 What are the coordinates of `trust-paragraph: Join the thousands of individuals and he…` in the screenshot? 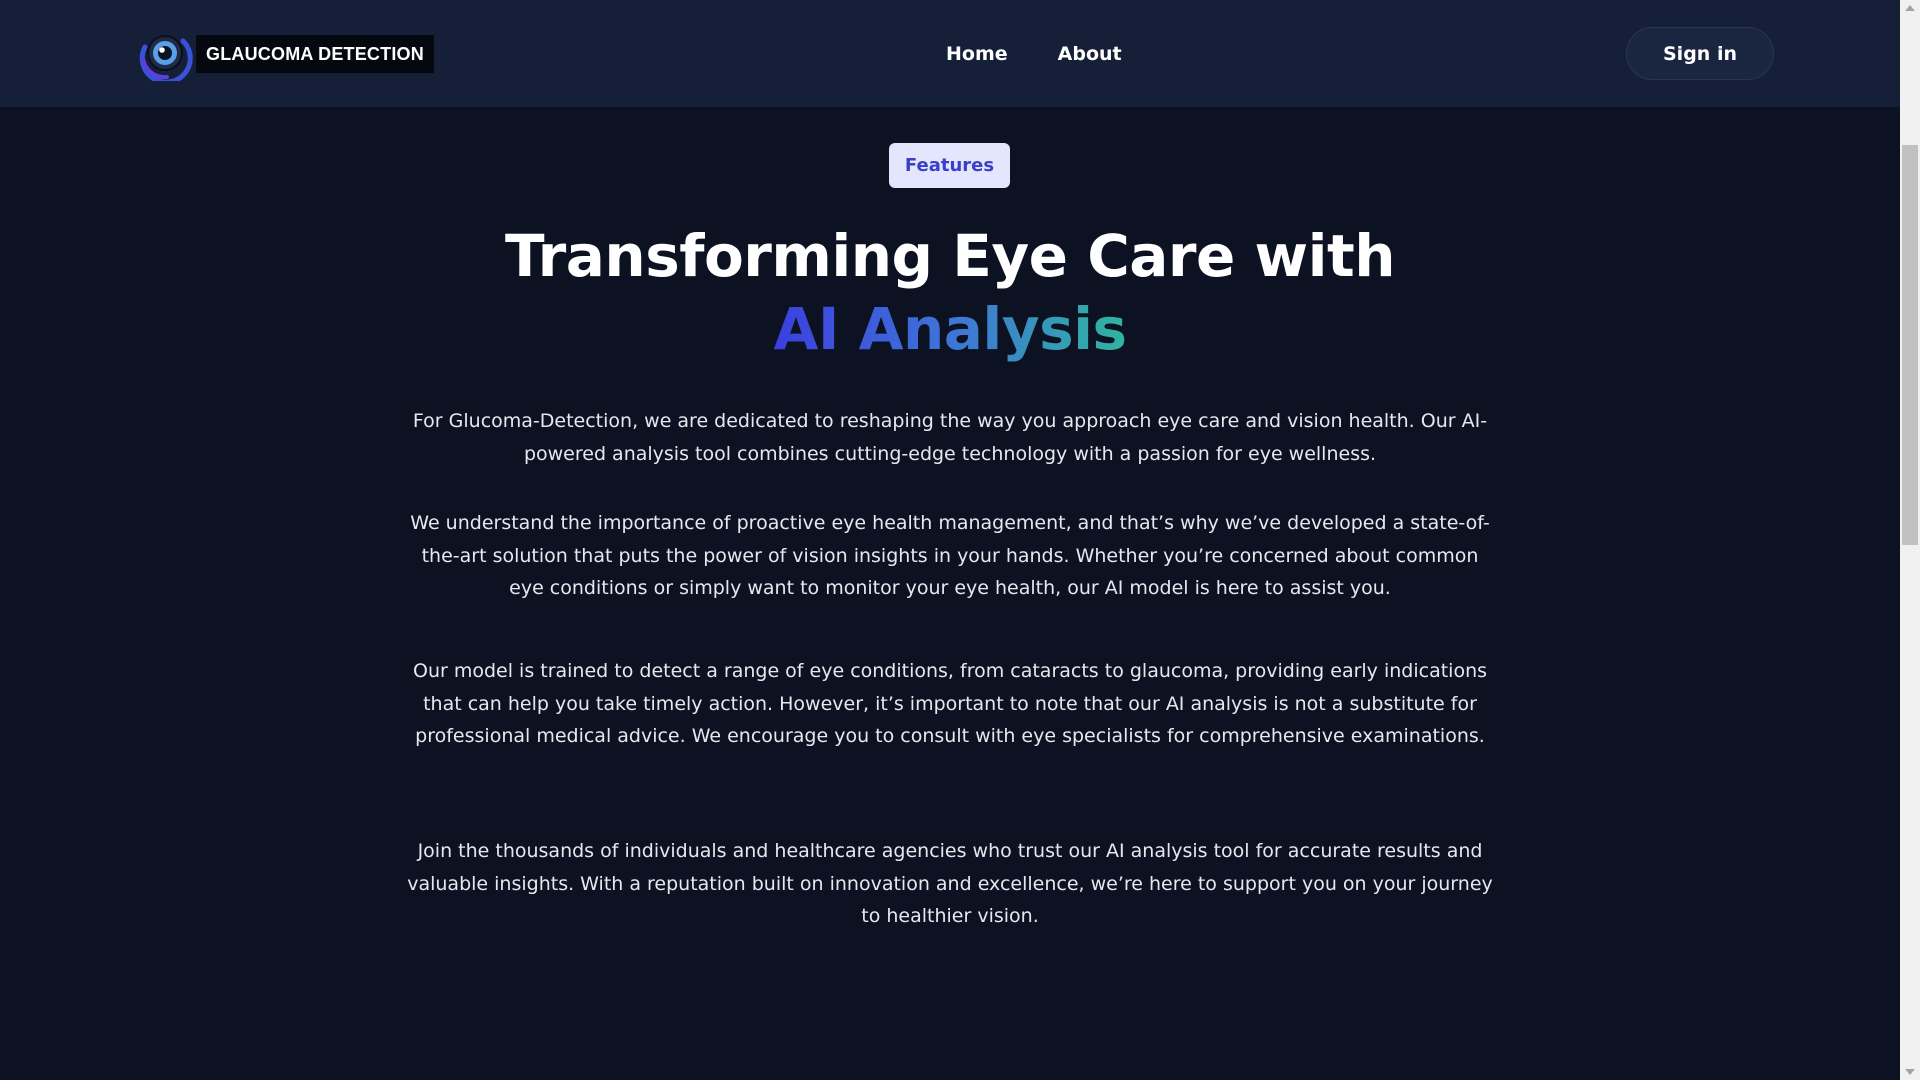 It's located at (950, 883).